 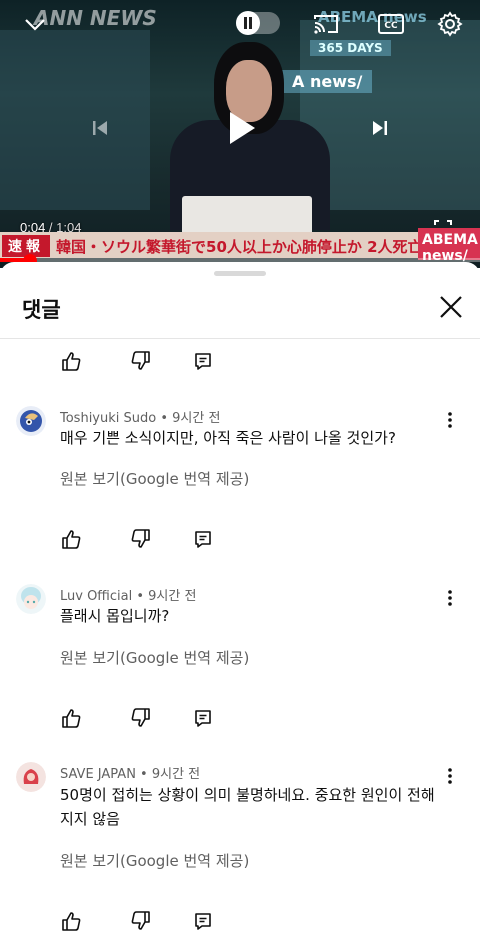 I want to click on comment-author: Luv Official, so click(x=96, y=596).